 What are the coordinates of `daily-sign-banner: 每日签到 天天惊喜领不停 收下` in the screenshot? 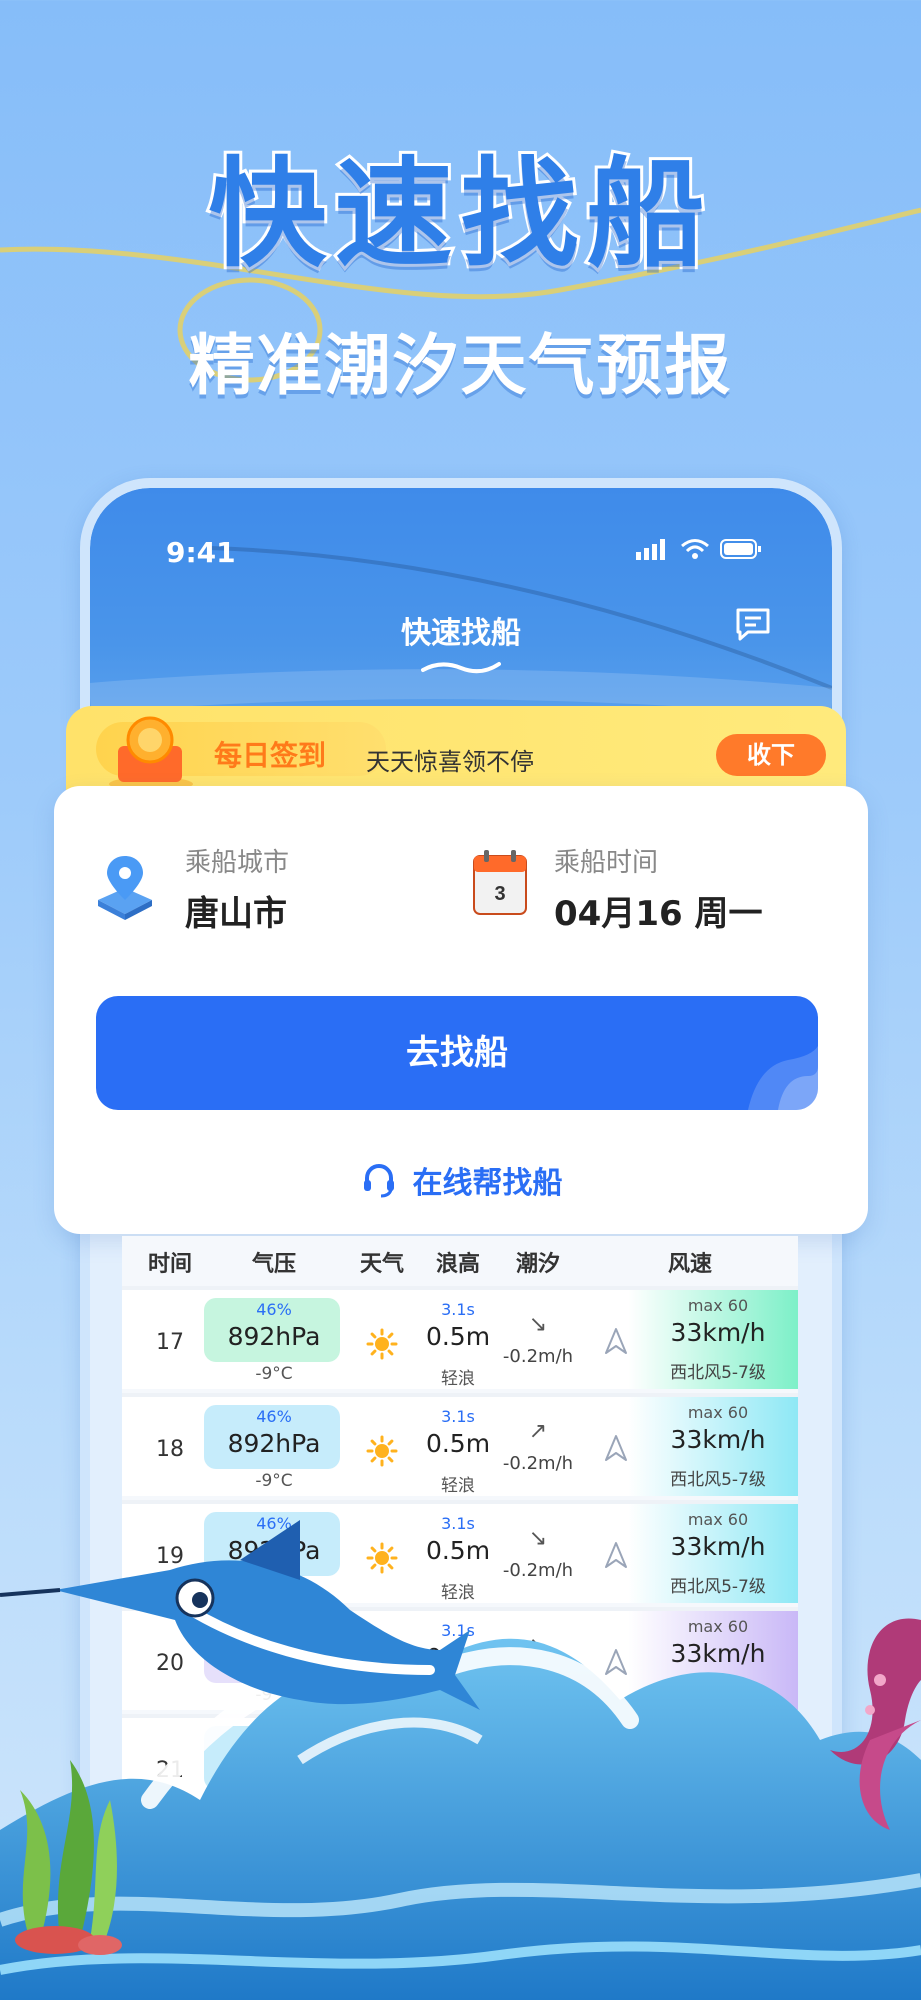 It's located at (456, 751).